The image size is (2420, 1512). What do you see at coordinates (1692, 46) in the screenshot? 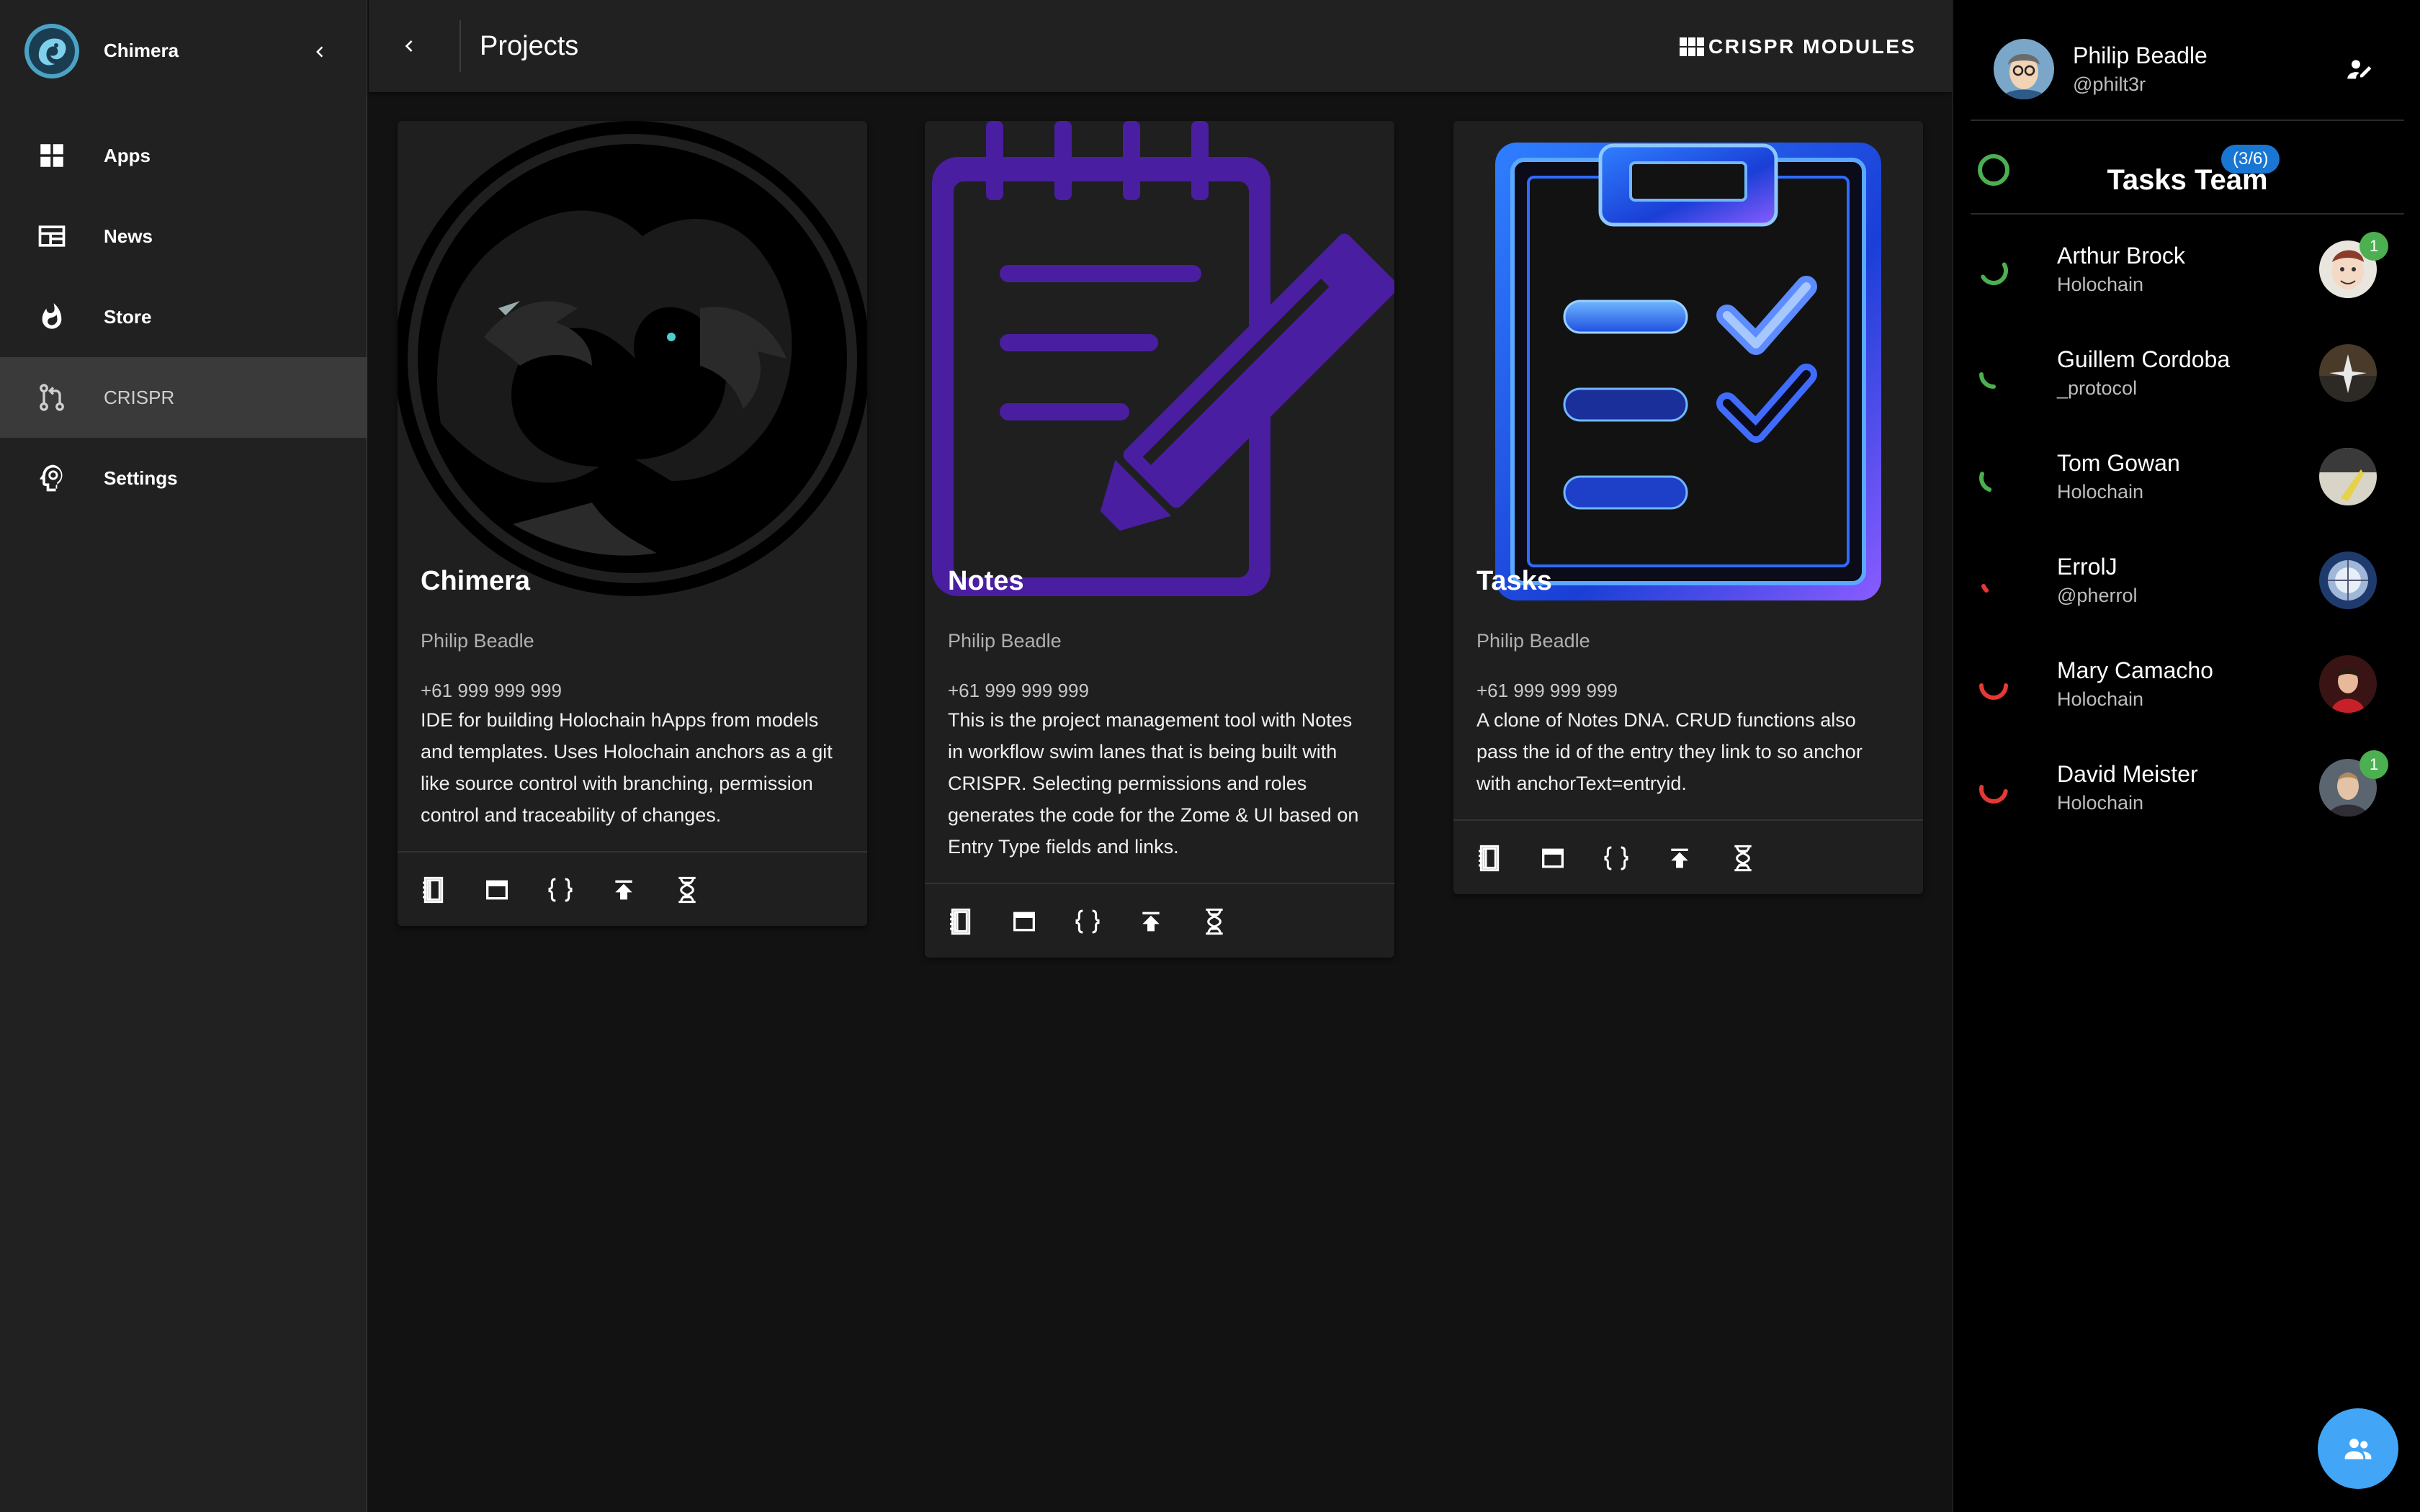
I see `view-module-icon` at bounding box center [1692, 46].